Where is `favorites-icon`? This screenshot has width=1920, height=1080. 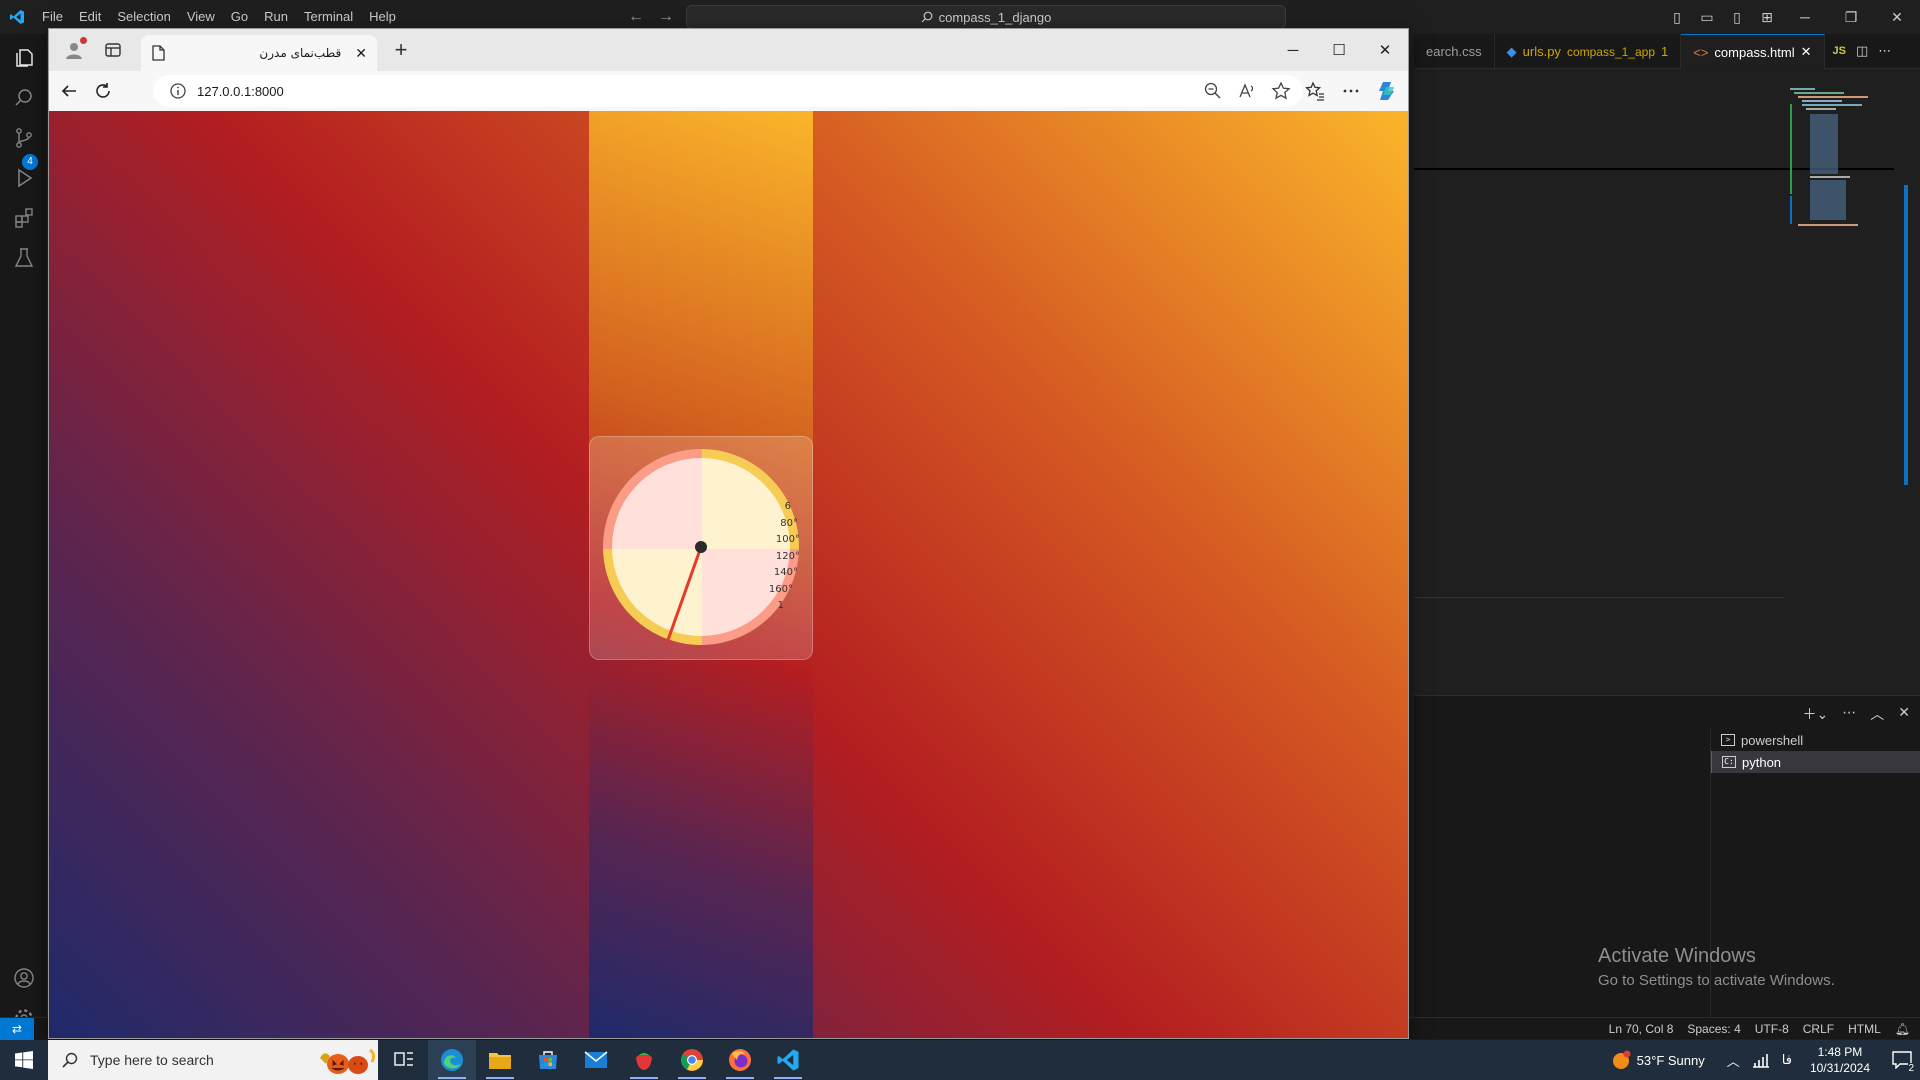
favorites-icon is located at coordinates (1315, 91).